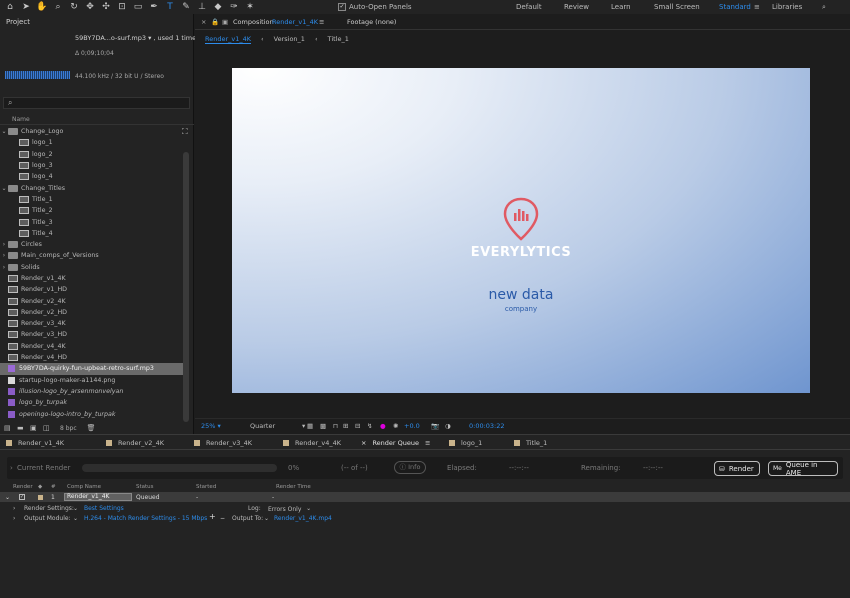 The height and width of the screenshot is (598, 850). Describe the element at coordinates (92, 176) in the screenshot. I see `project-item-row: logo_4` at that location.